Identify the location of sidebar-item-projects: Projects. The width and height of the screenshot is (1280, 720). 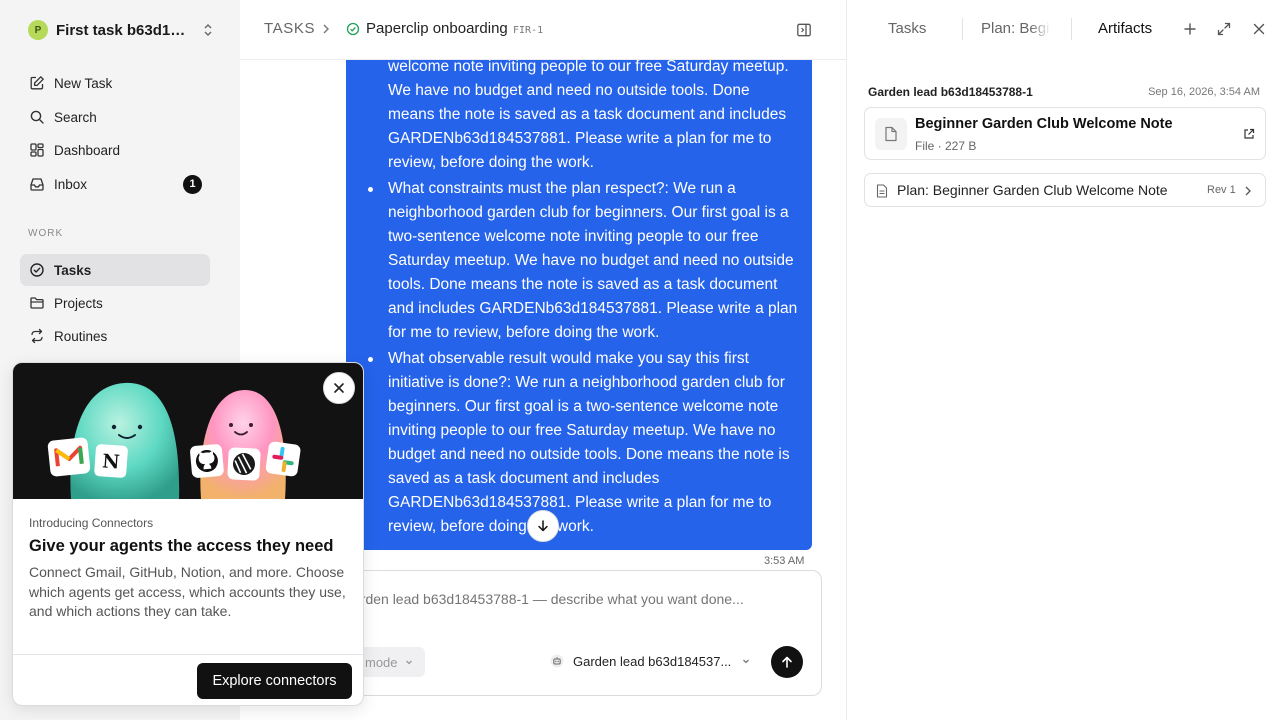
(115, 303).